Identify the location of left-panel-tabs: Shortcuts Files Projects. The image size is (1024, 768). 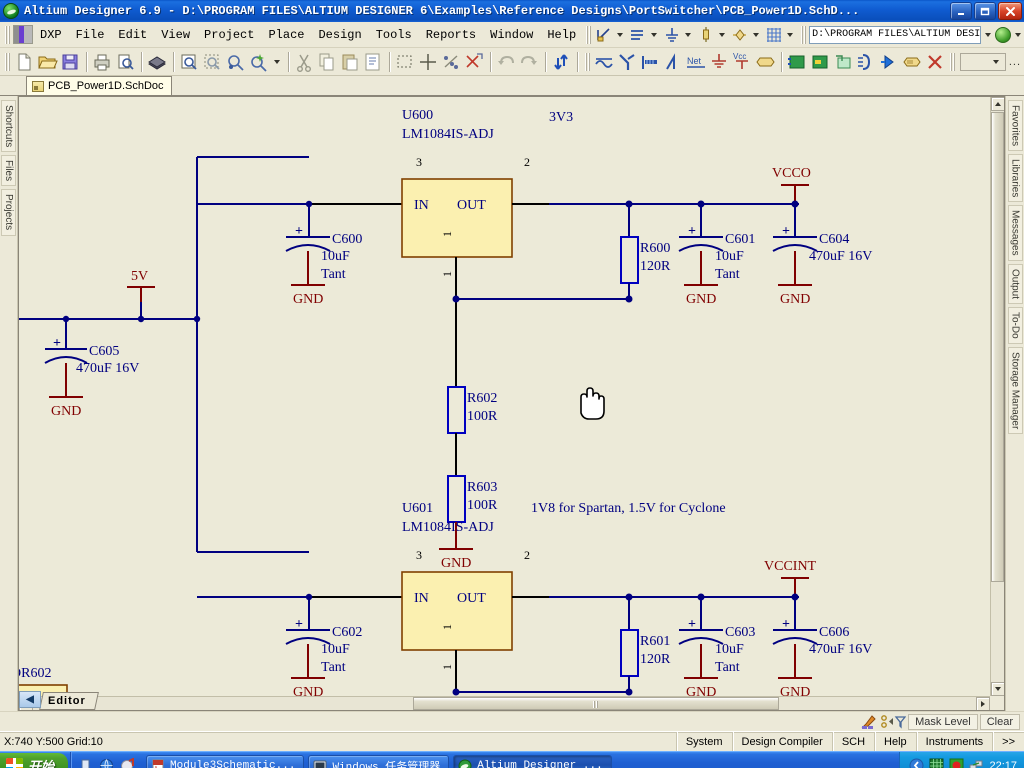
(9, 403).